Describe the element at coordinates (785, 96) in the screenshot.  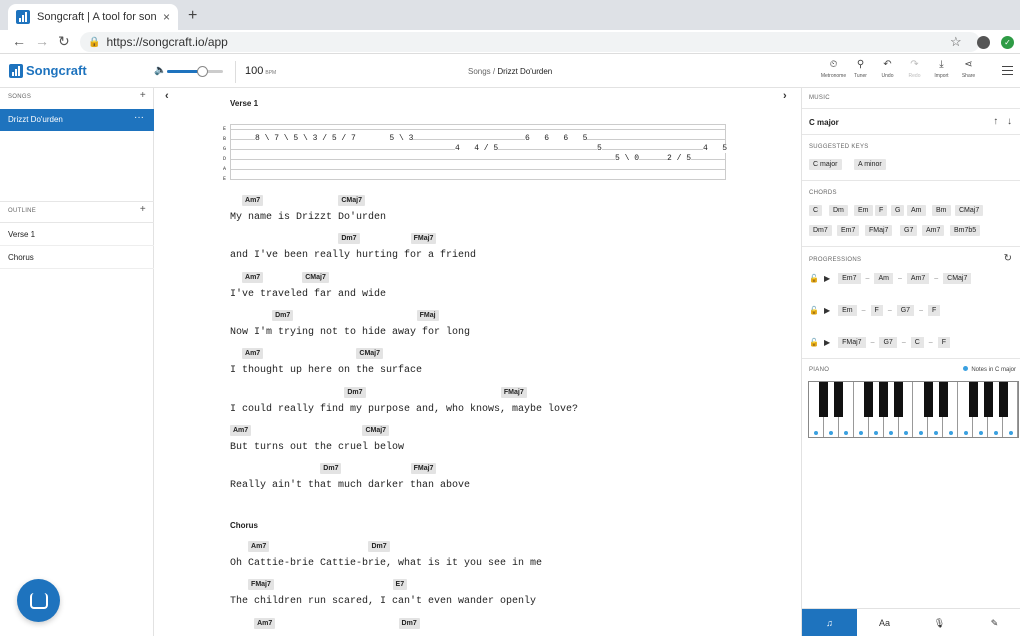
I see `next-section-arrow-icon: ›` at that location.